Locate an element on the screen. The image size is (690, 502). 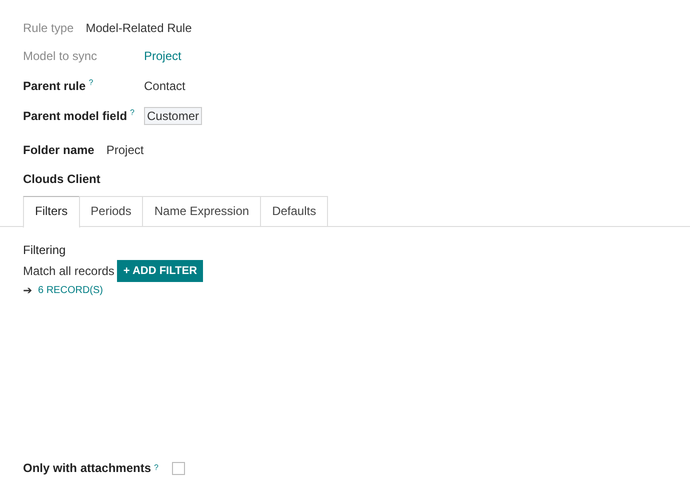
tab: Filters is located at coordinates (51, 212).